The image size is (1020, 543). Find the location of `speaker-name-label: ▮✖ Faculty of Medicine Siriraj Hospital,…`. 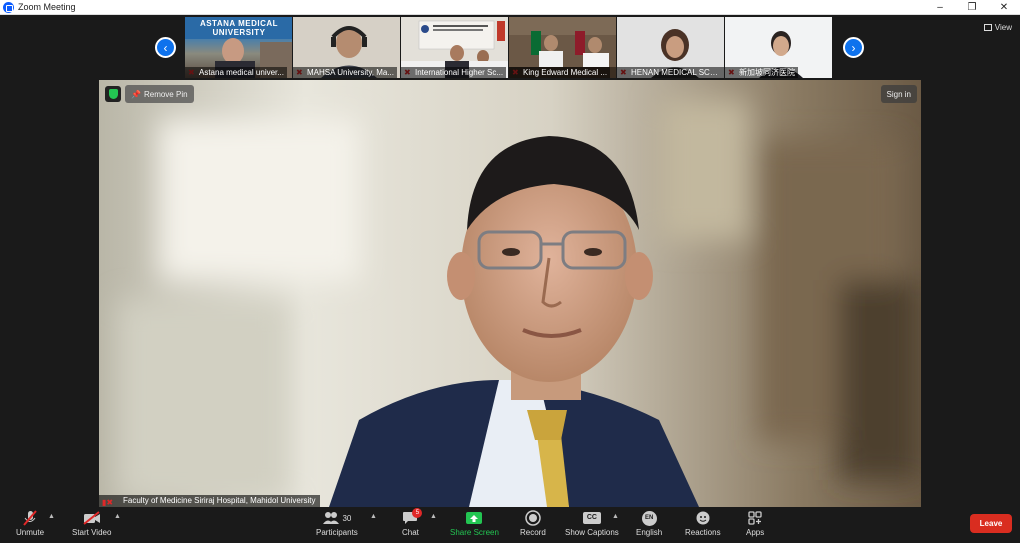

speaker-name-label: ▮✖ Faculty of Medicine Siriraj Hospital,… is located at coordinates (209, 501).